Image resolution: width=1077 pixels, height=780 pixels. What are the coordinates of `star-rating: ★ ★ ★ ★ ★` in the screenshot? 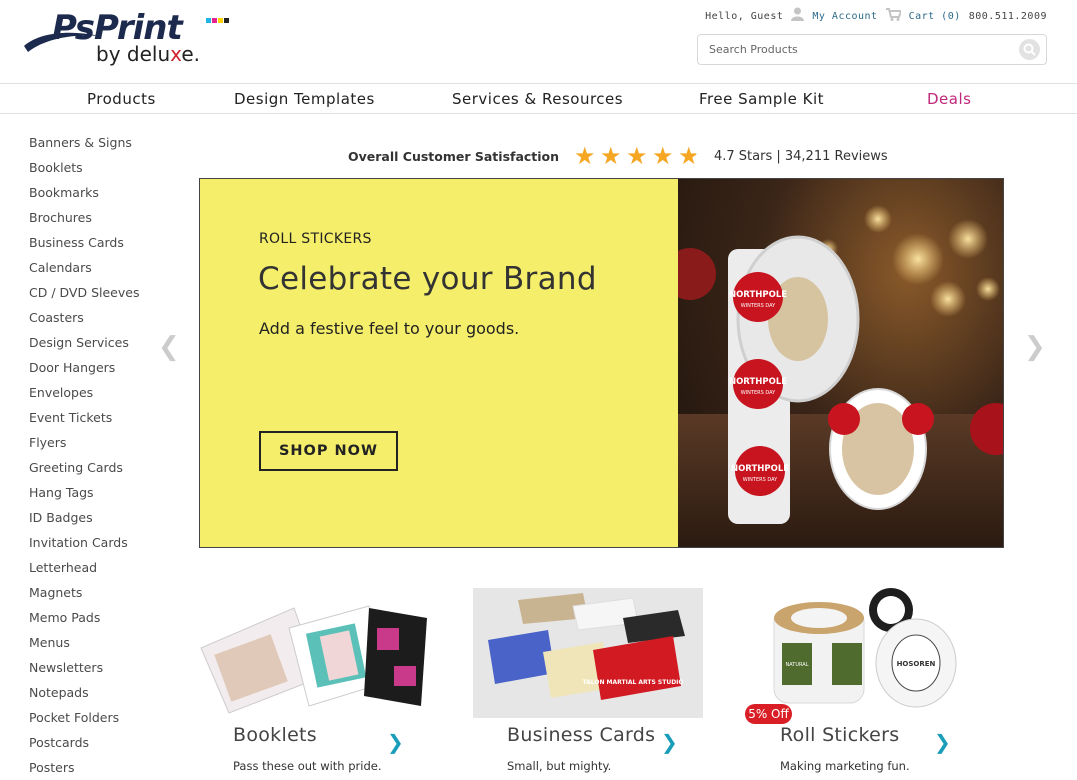 It's located at (644, 156).